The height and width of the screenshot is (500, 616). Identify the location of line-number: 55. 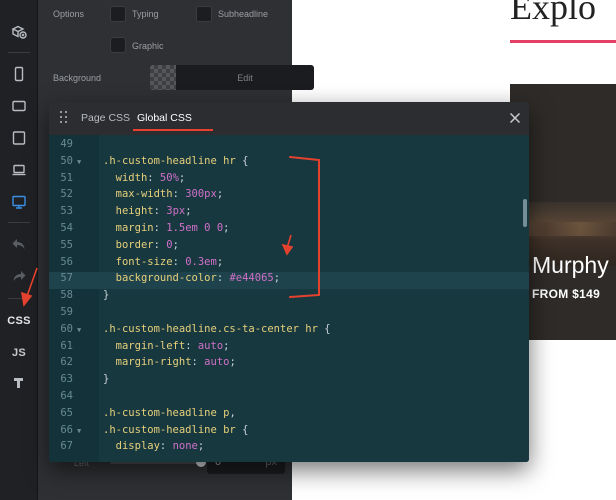
(66, 244).